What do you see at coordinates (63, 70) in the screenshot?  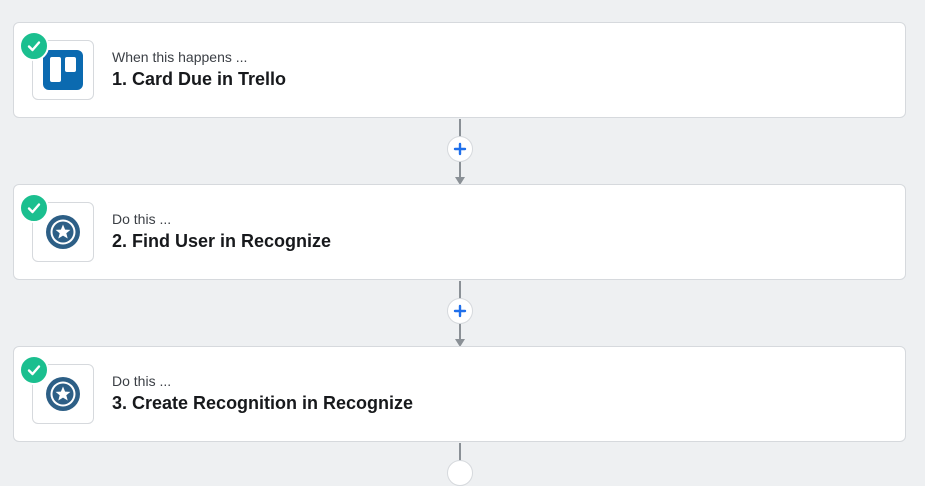 I see `trello-icon` at bounding box center [63, 70].